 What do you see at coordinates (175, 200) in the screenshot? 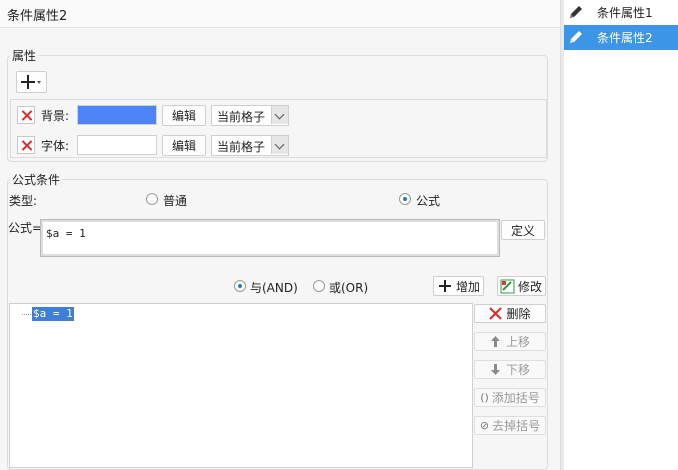
I see `type-normal-label: 普通` at bounding box center [175, 200].